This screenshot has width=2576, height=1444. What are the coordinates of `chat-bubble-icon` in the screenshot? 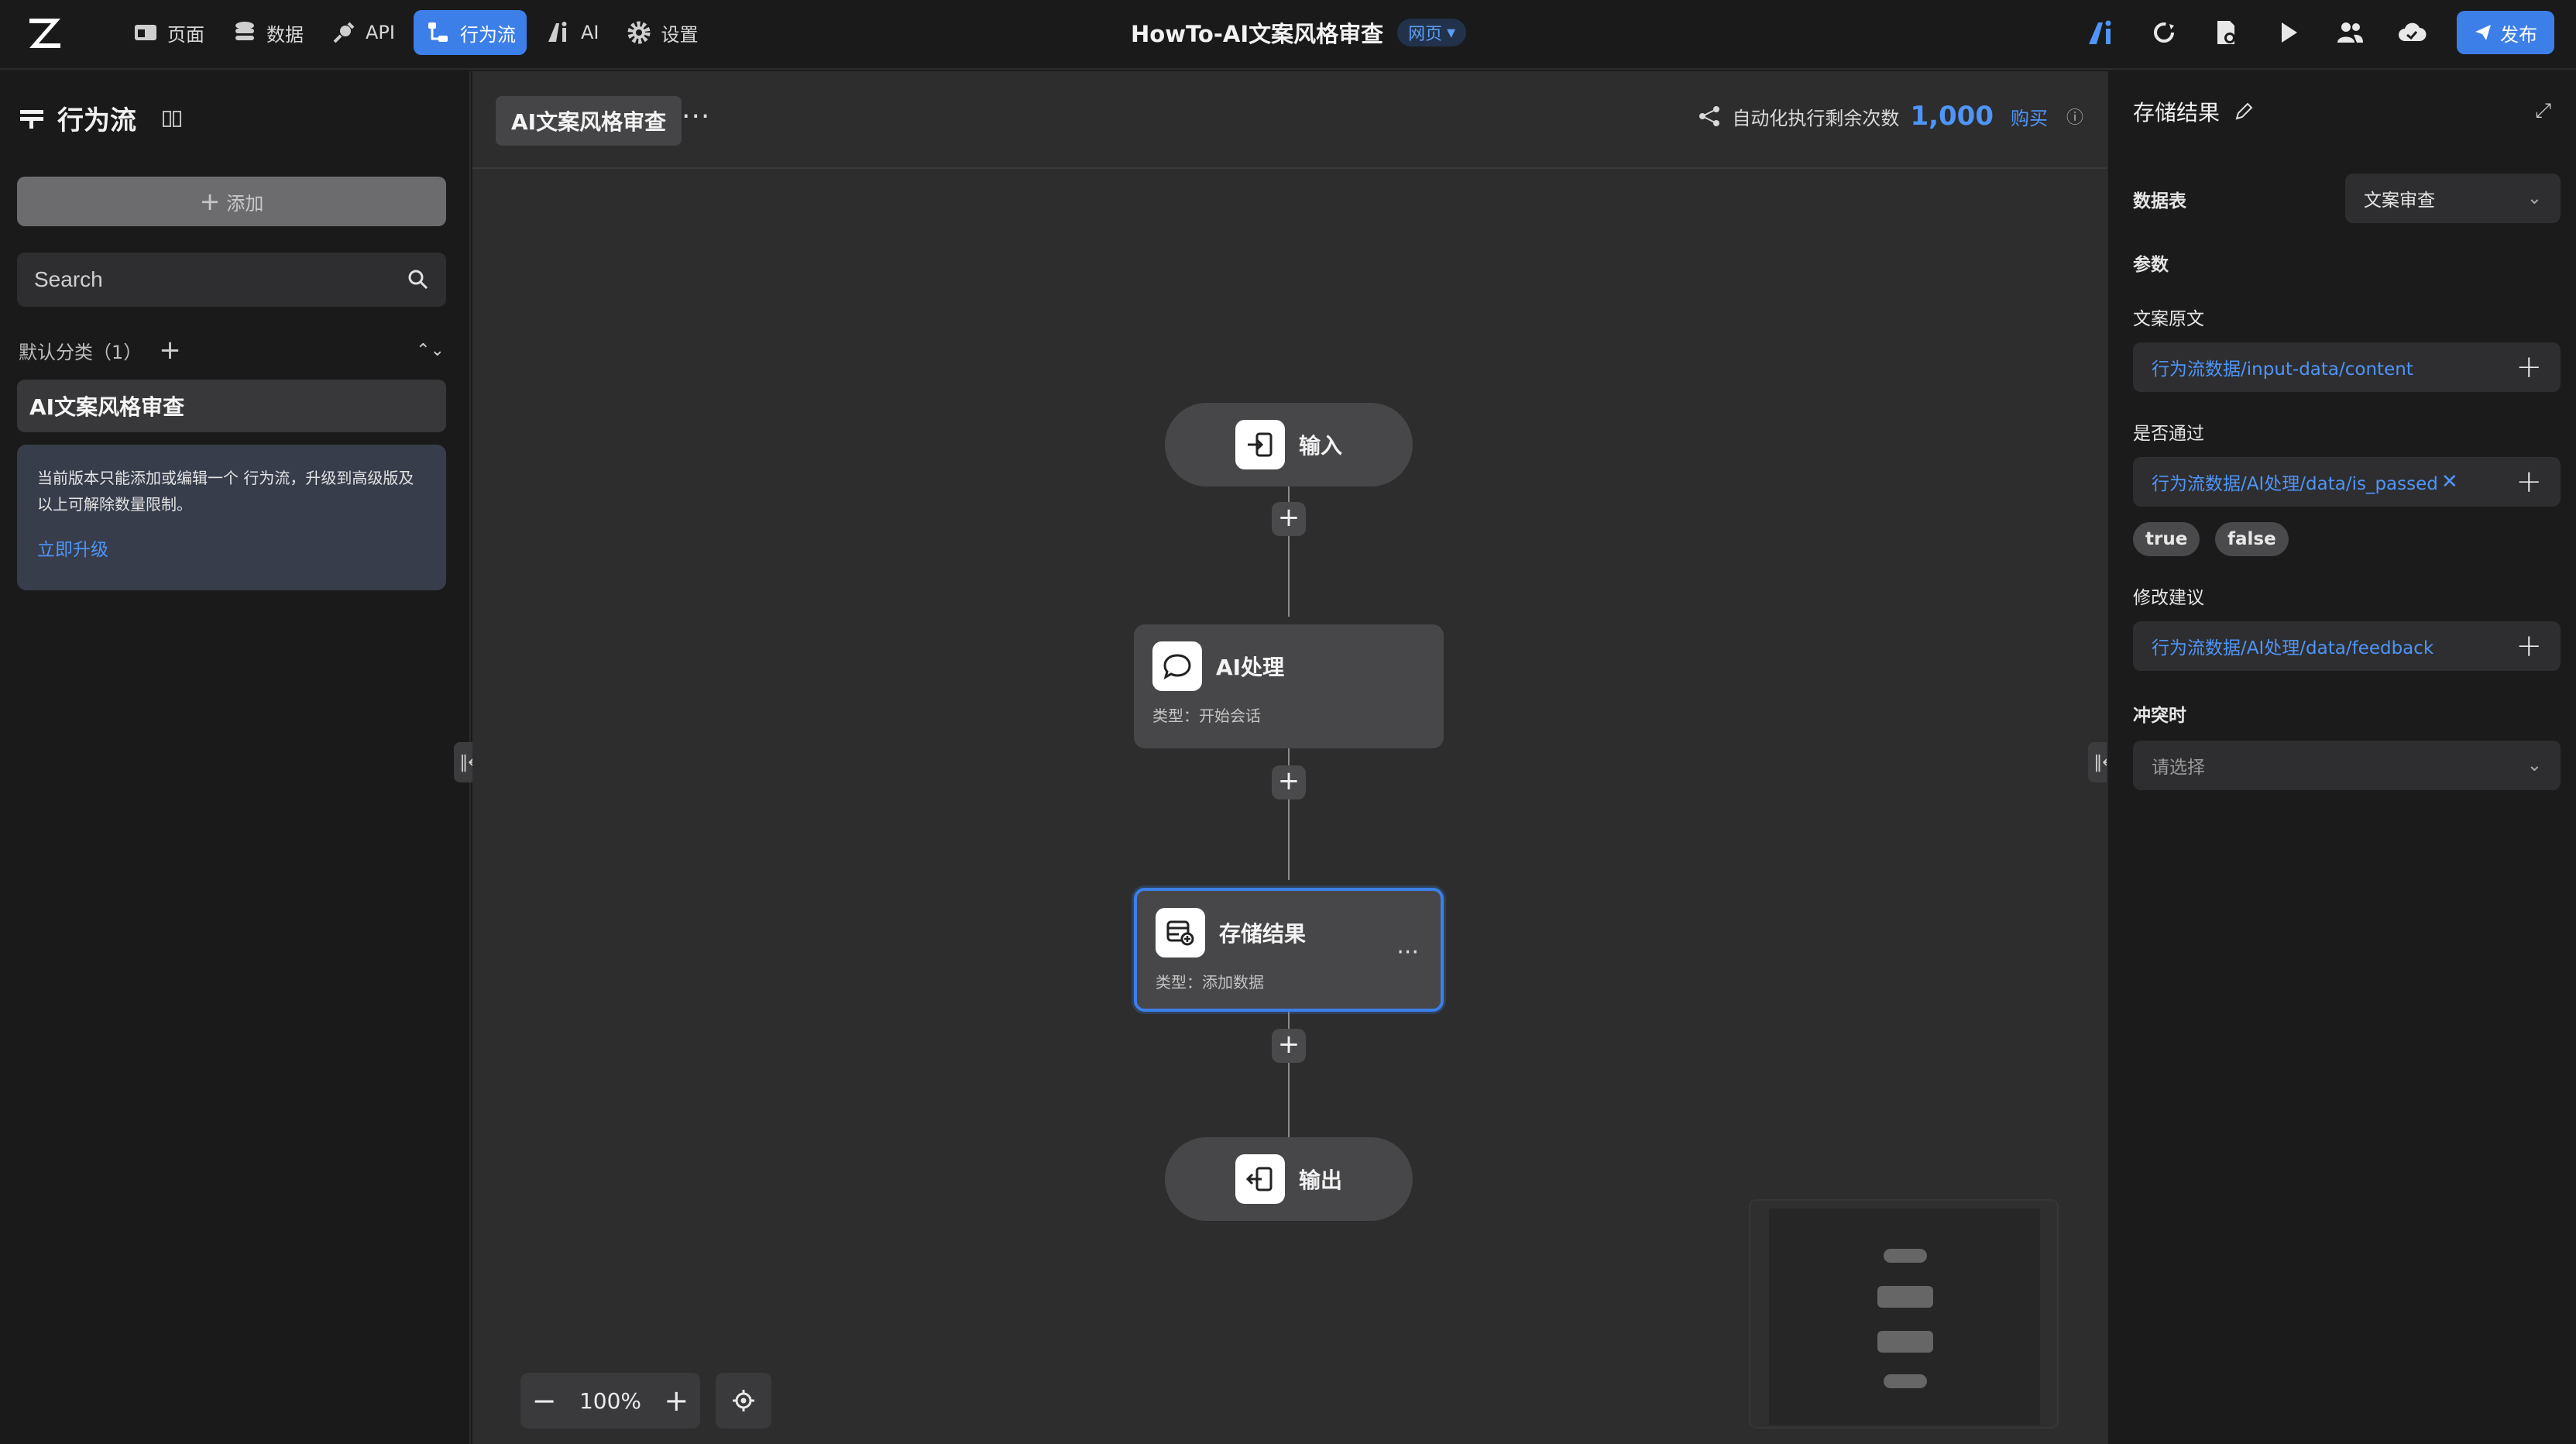 It's located at (1177, 667).